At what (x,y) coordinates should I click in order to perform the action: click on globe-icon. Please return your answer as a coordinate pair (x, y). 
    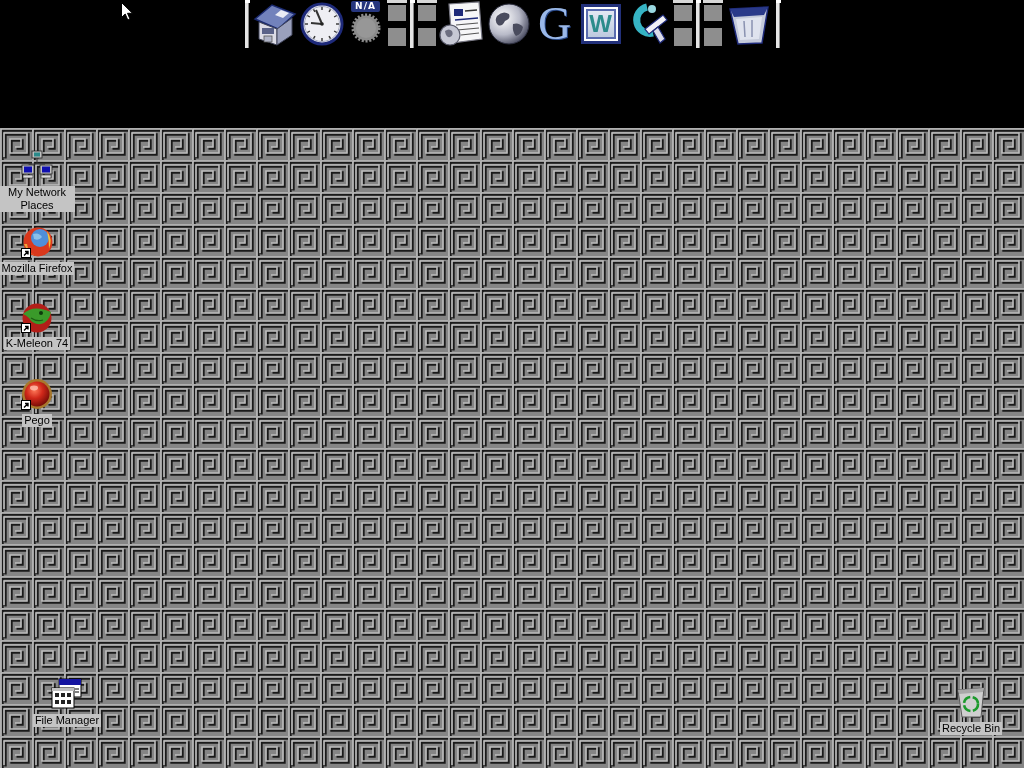
    Looking at the image, I should click on (508, 24).